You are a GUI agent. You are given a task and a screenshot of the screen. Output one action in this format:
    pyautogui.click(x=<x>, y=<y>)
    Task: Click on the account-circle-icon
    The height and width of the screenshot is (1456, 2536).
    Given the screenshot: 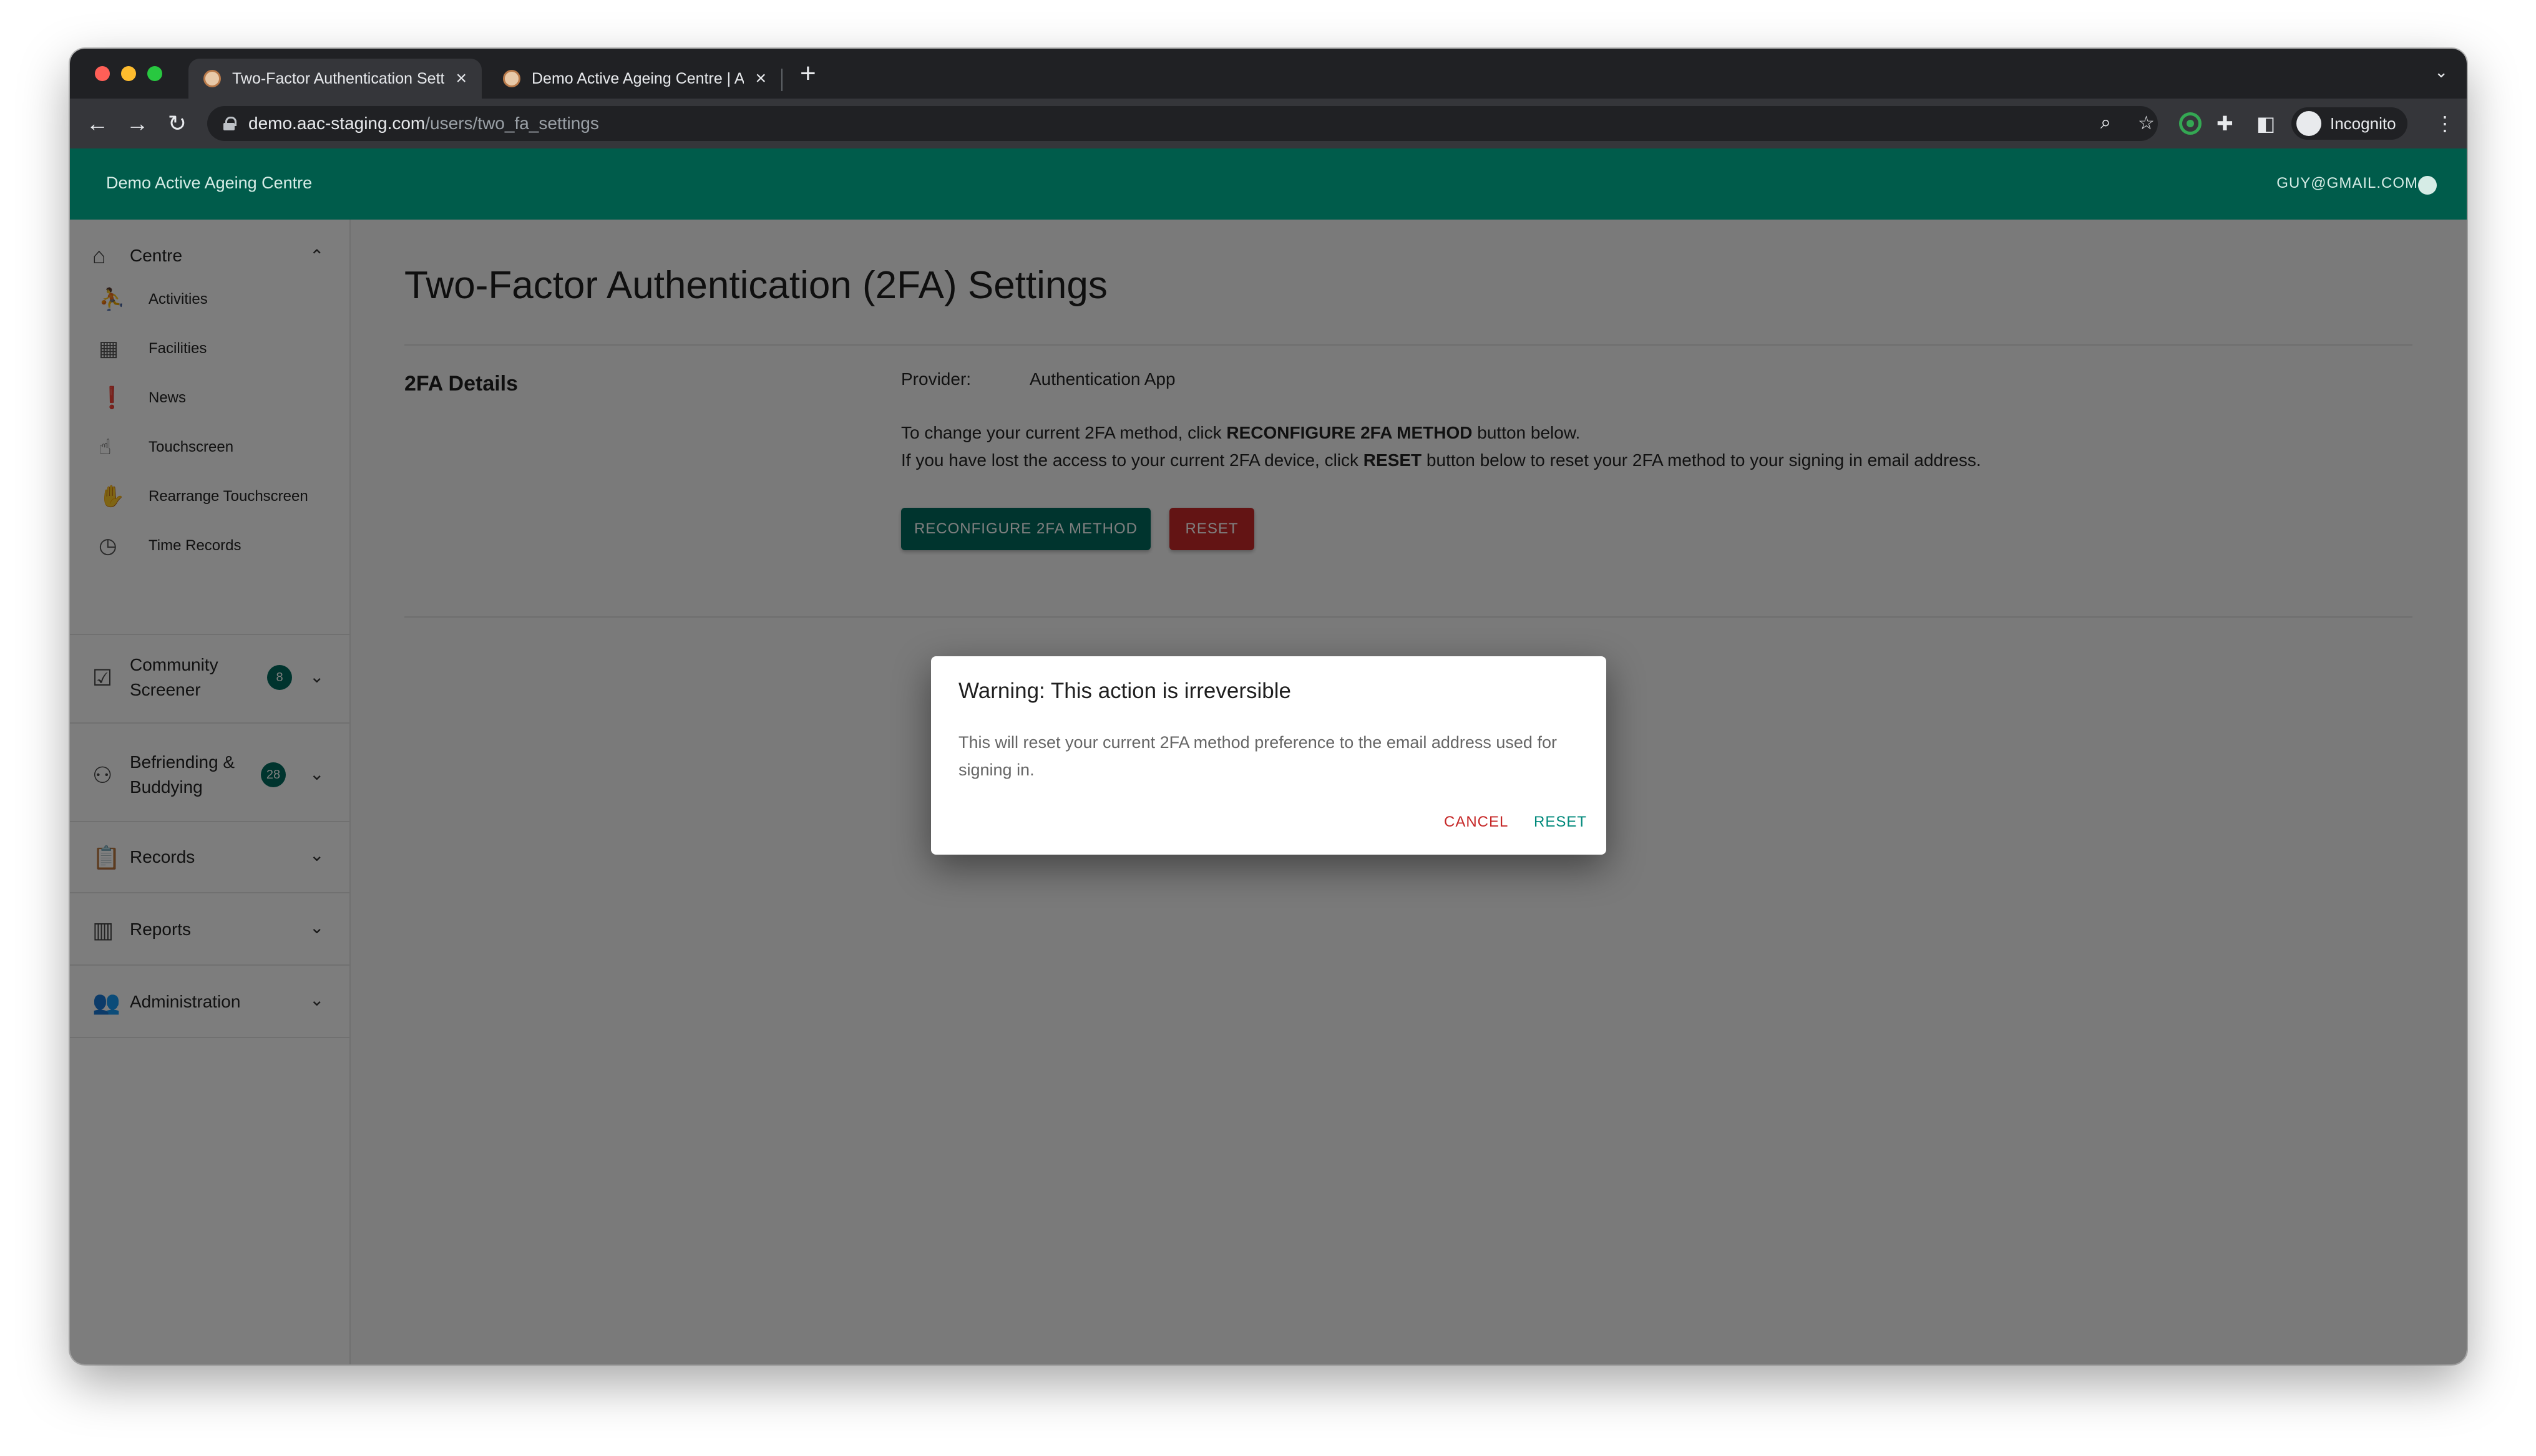 What is the action you would take?
    pyautogui.click(x=2427, y=186)
    